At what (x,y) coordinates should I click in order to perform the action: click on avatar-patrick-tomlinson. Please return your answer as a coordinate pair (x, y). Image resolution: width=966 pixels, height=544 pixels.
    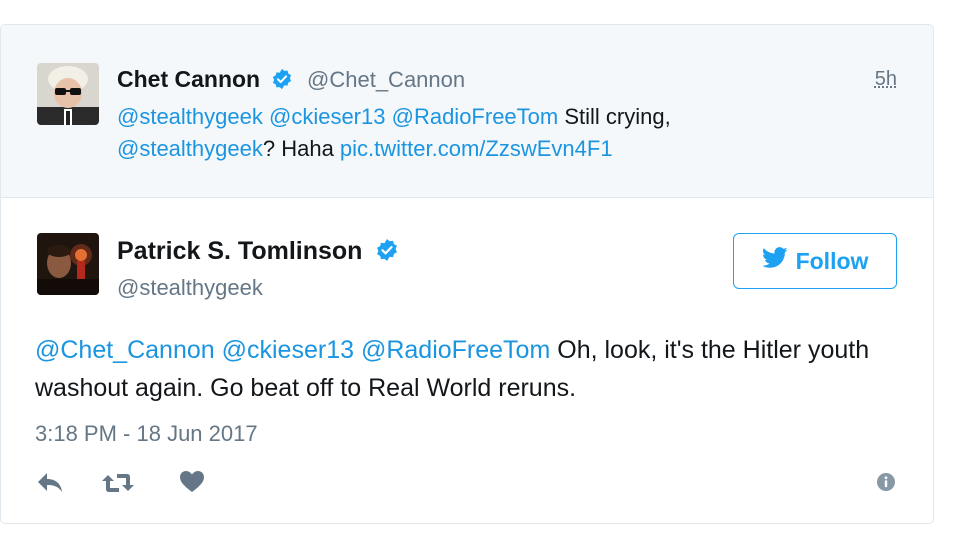
    Looking at the image, I should click on (68, 264).